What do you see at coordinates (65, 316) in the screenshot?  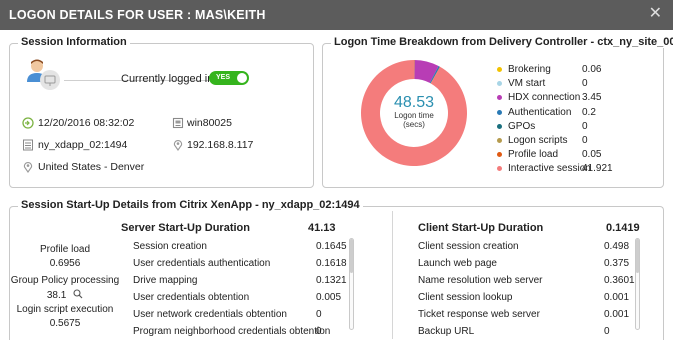 I see `login-script-metric: Login script execution 0.5675` at bounding box center [65, 316].